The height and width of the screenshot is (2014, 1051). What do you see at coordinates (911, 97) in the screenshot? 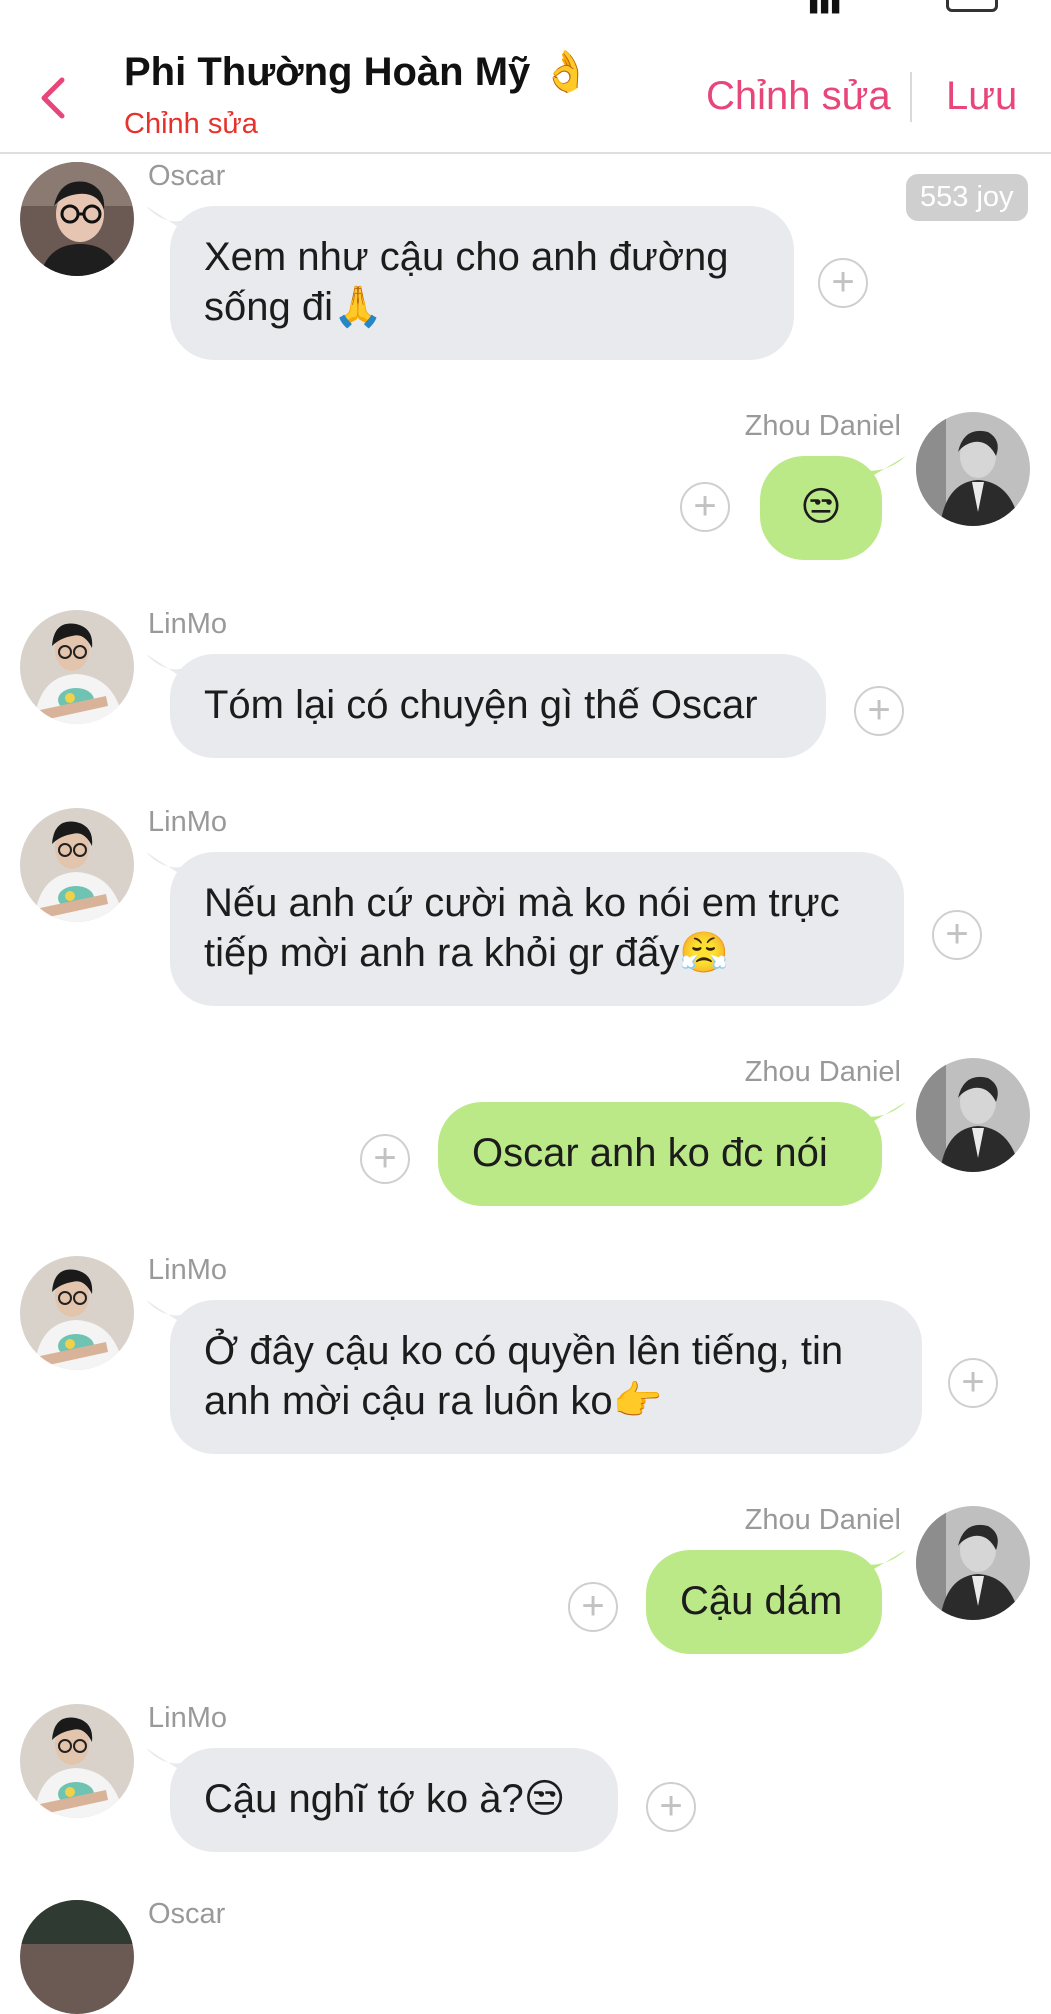
I see `header-divider` at bounding box center [911, 97].